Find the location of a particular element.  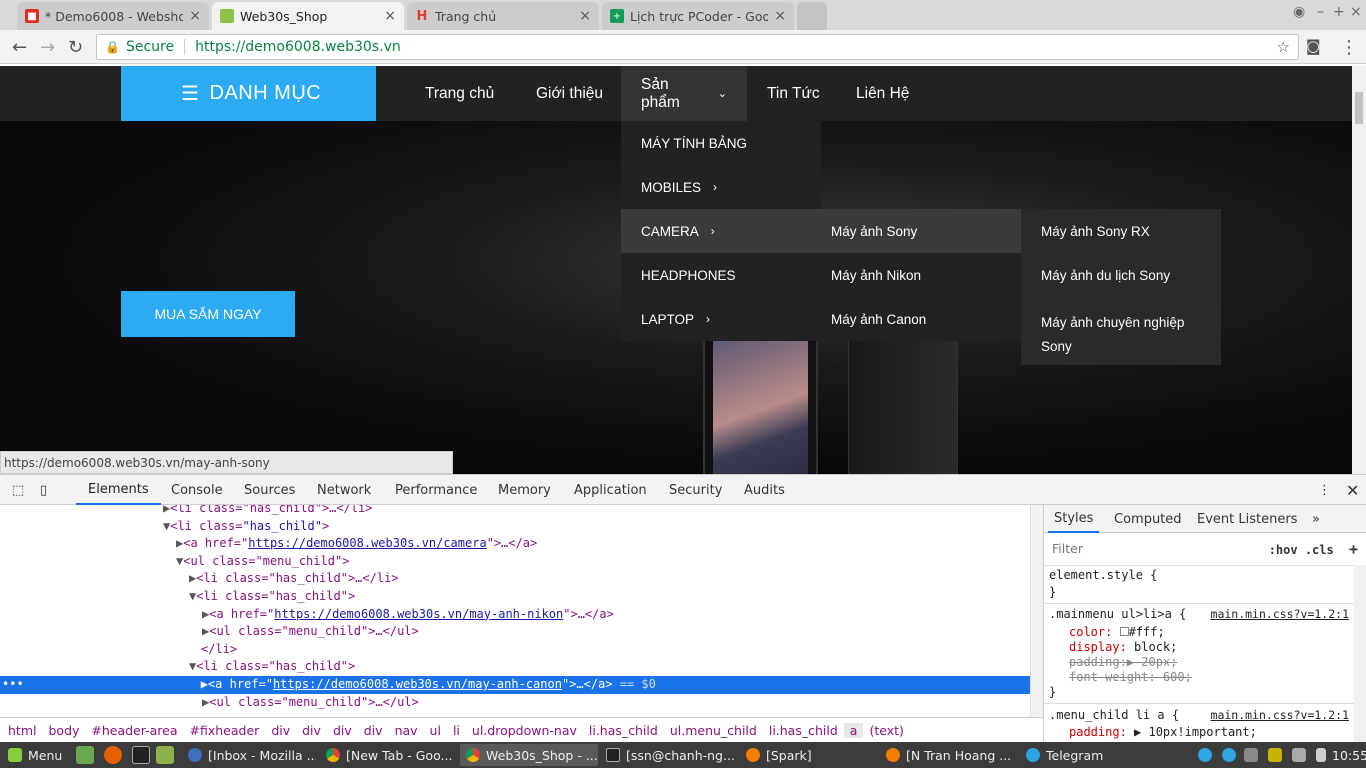

crumb: ul.dropdown-nav is located at coordinates (524, 730).